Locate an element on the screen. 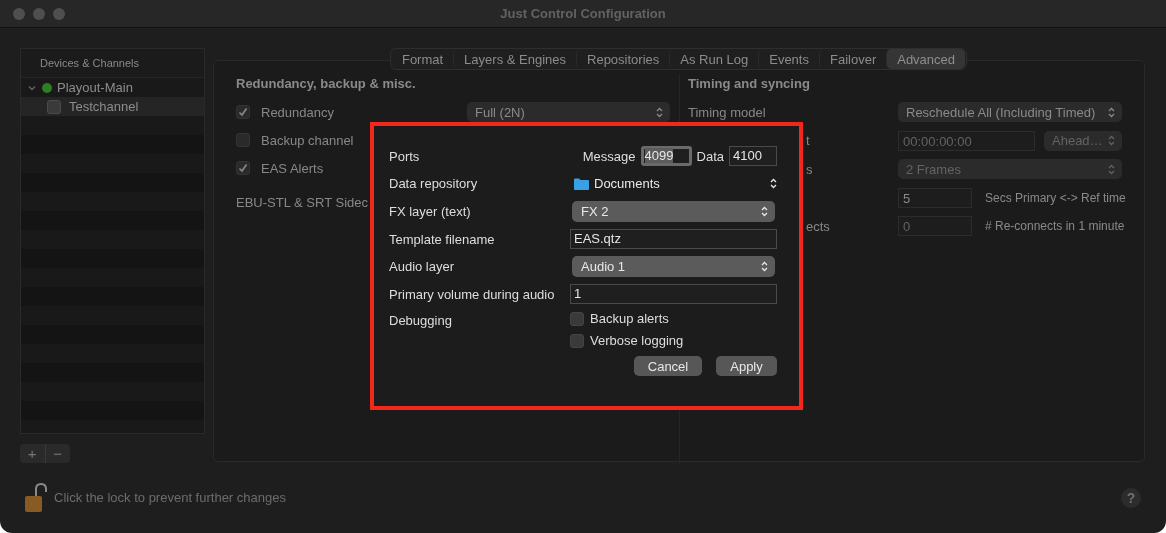 The height and width of the screenshot is (533, 1166). section-title: Redundancy, backup & misc. is located at coordinates (326, 84).